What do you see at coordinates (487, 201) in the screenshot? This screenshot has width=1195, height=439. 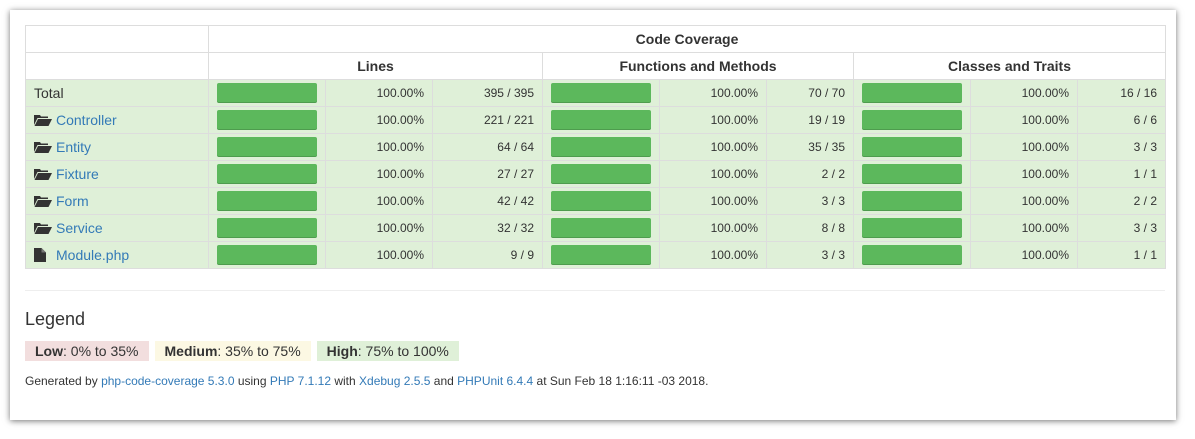 I see `lines-count: 42 / 42` at bounding box center [487, 201].